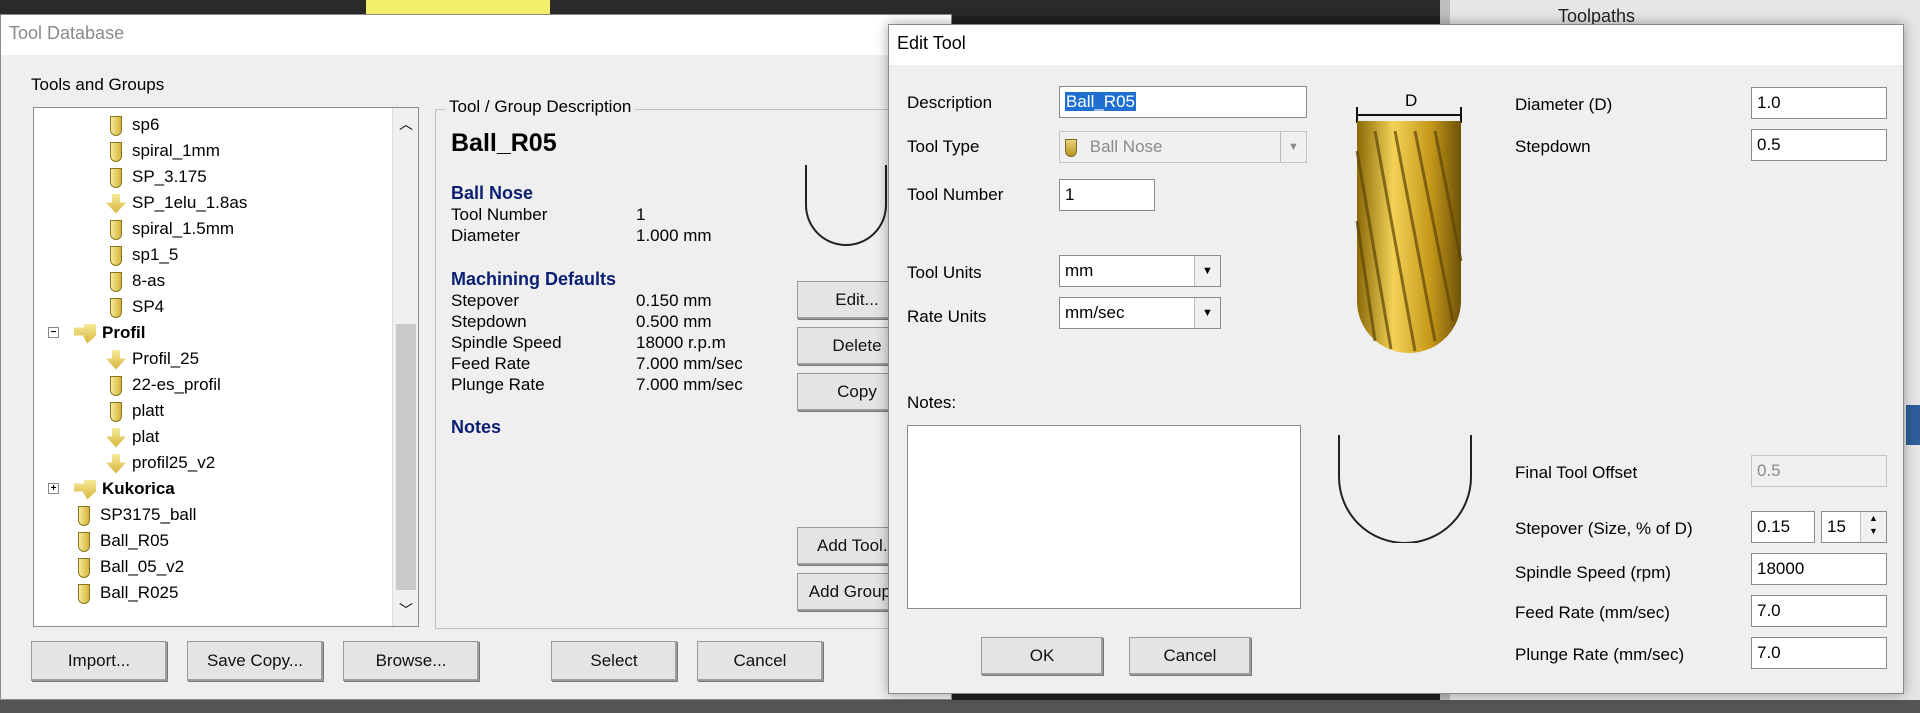  Describe the element at coordinates (142, 566) in the screenshot. I see `tree-item-label: Ball_05_v2` at that location.